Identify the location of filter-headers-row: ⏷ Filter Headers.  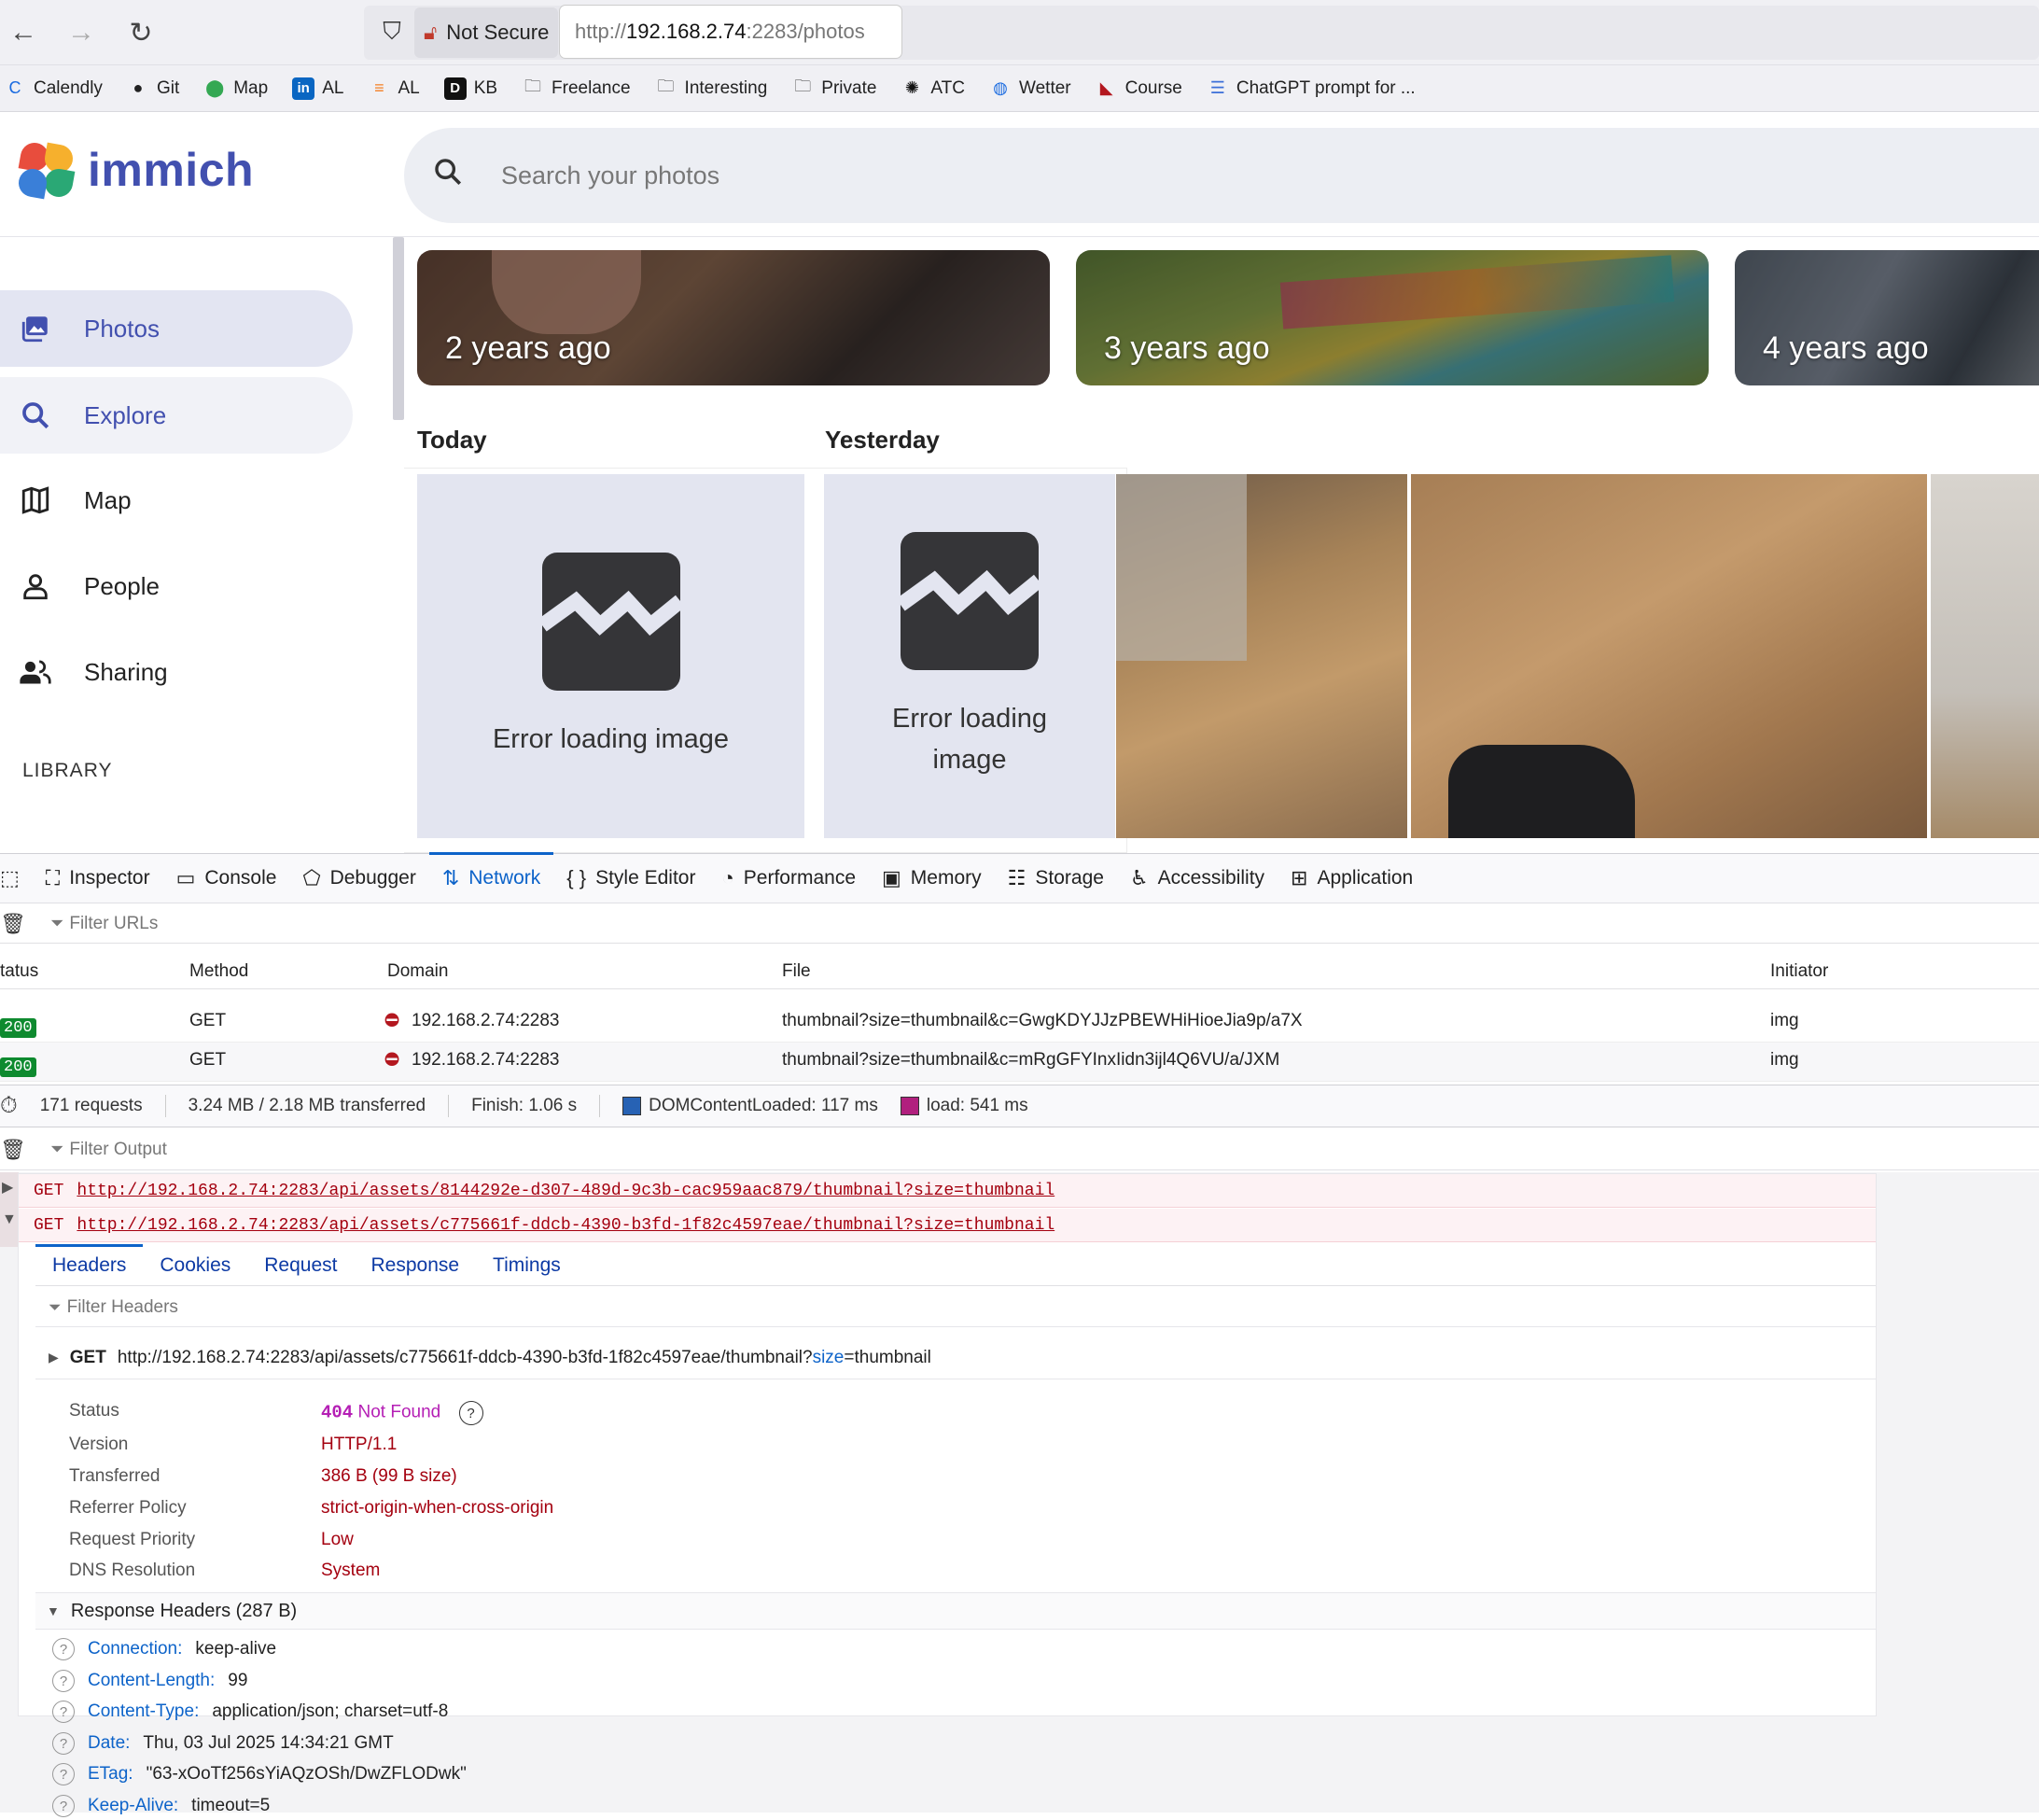
(955, 1307).